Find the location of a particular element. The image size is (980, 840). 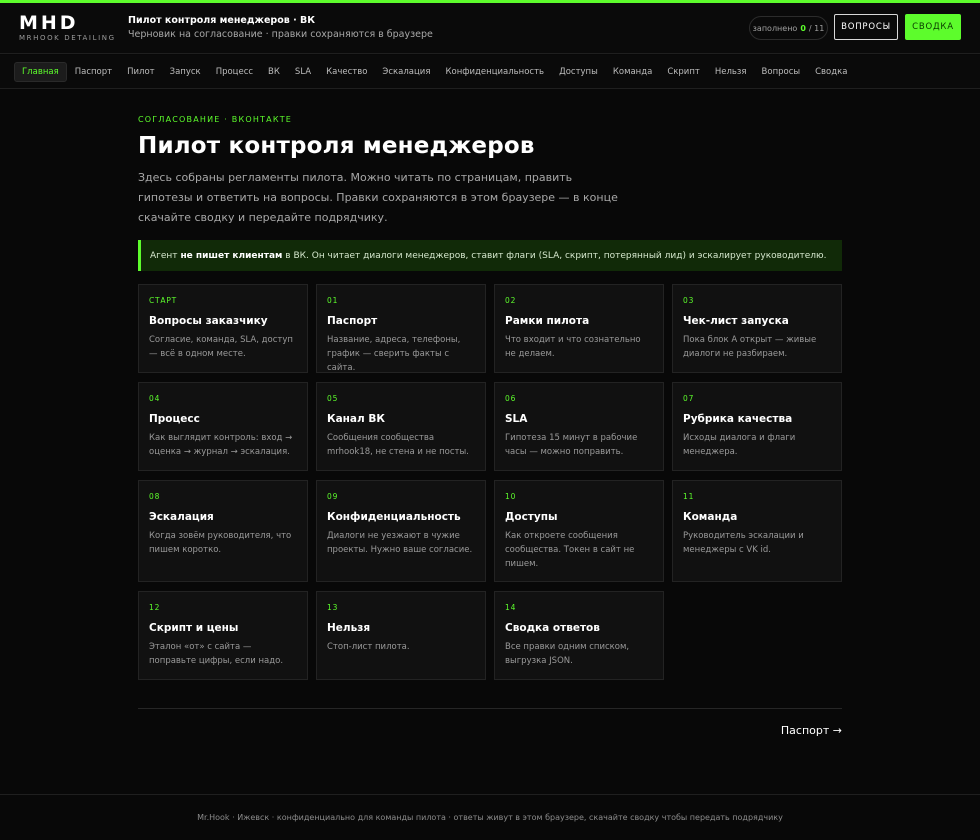

page-eyebrow: СОГЛАСОВАНИЕ · ВКОНТАКТЕ is located at coordinates (215, 119).